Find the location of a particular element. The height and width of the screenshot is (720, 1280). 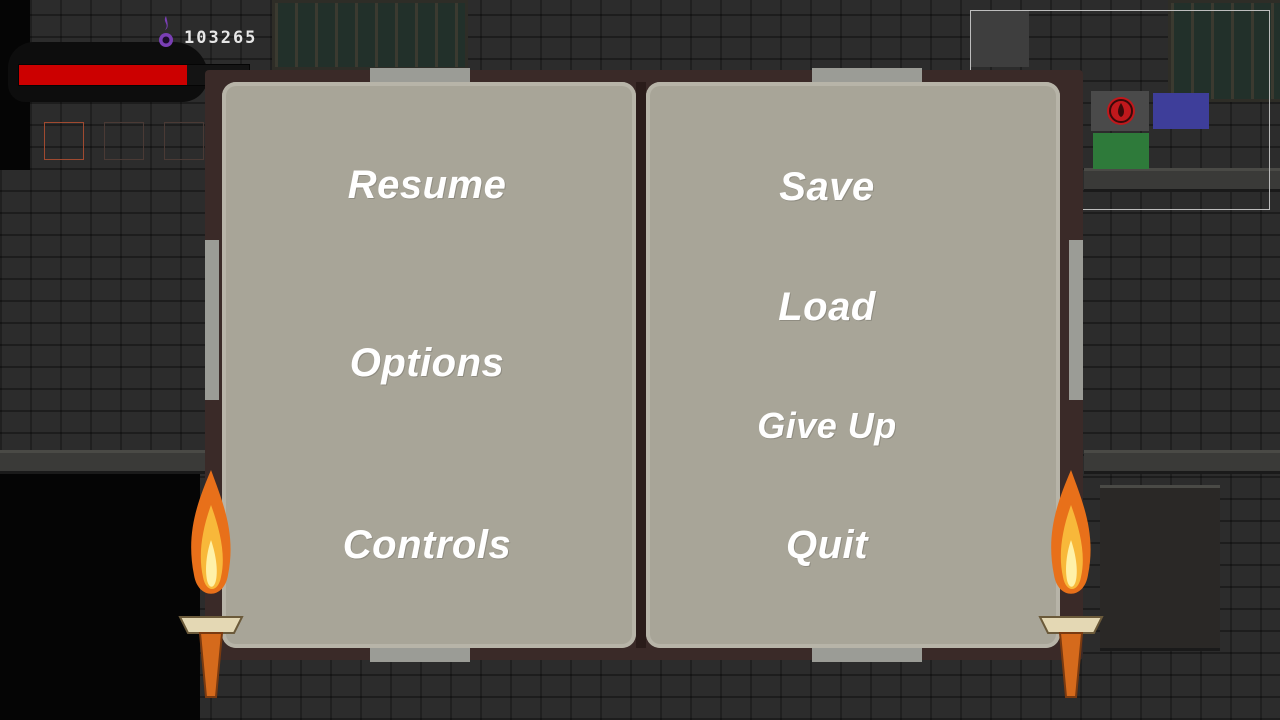

quit-button: Quit is located at coordinates (827, 545).